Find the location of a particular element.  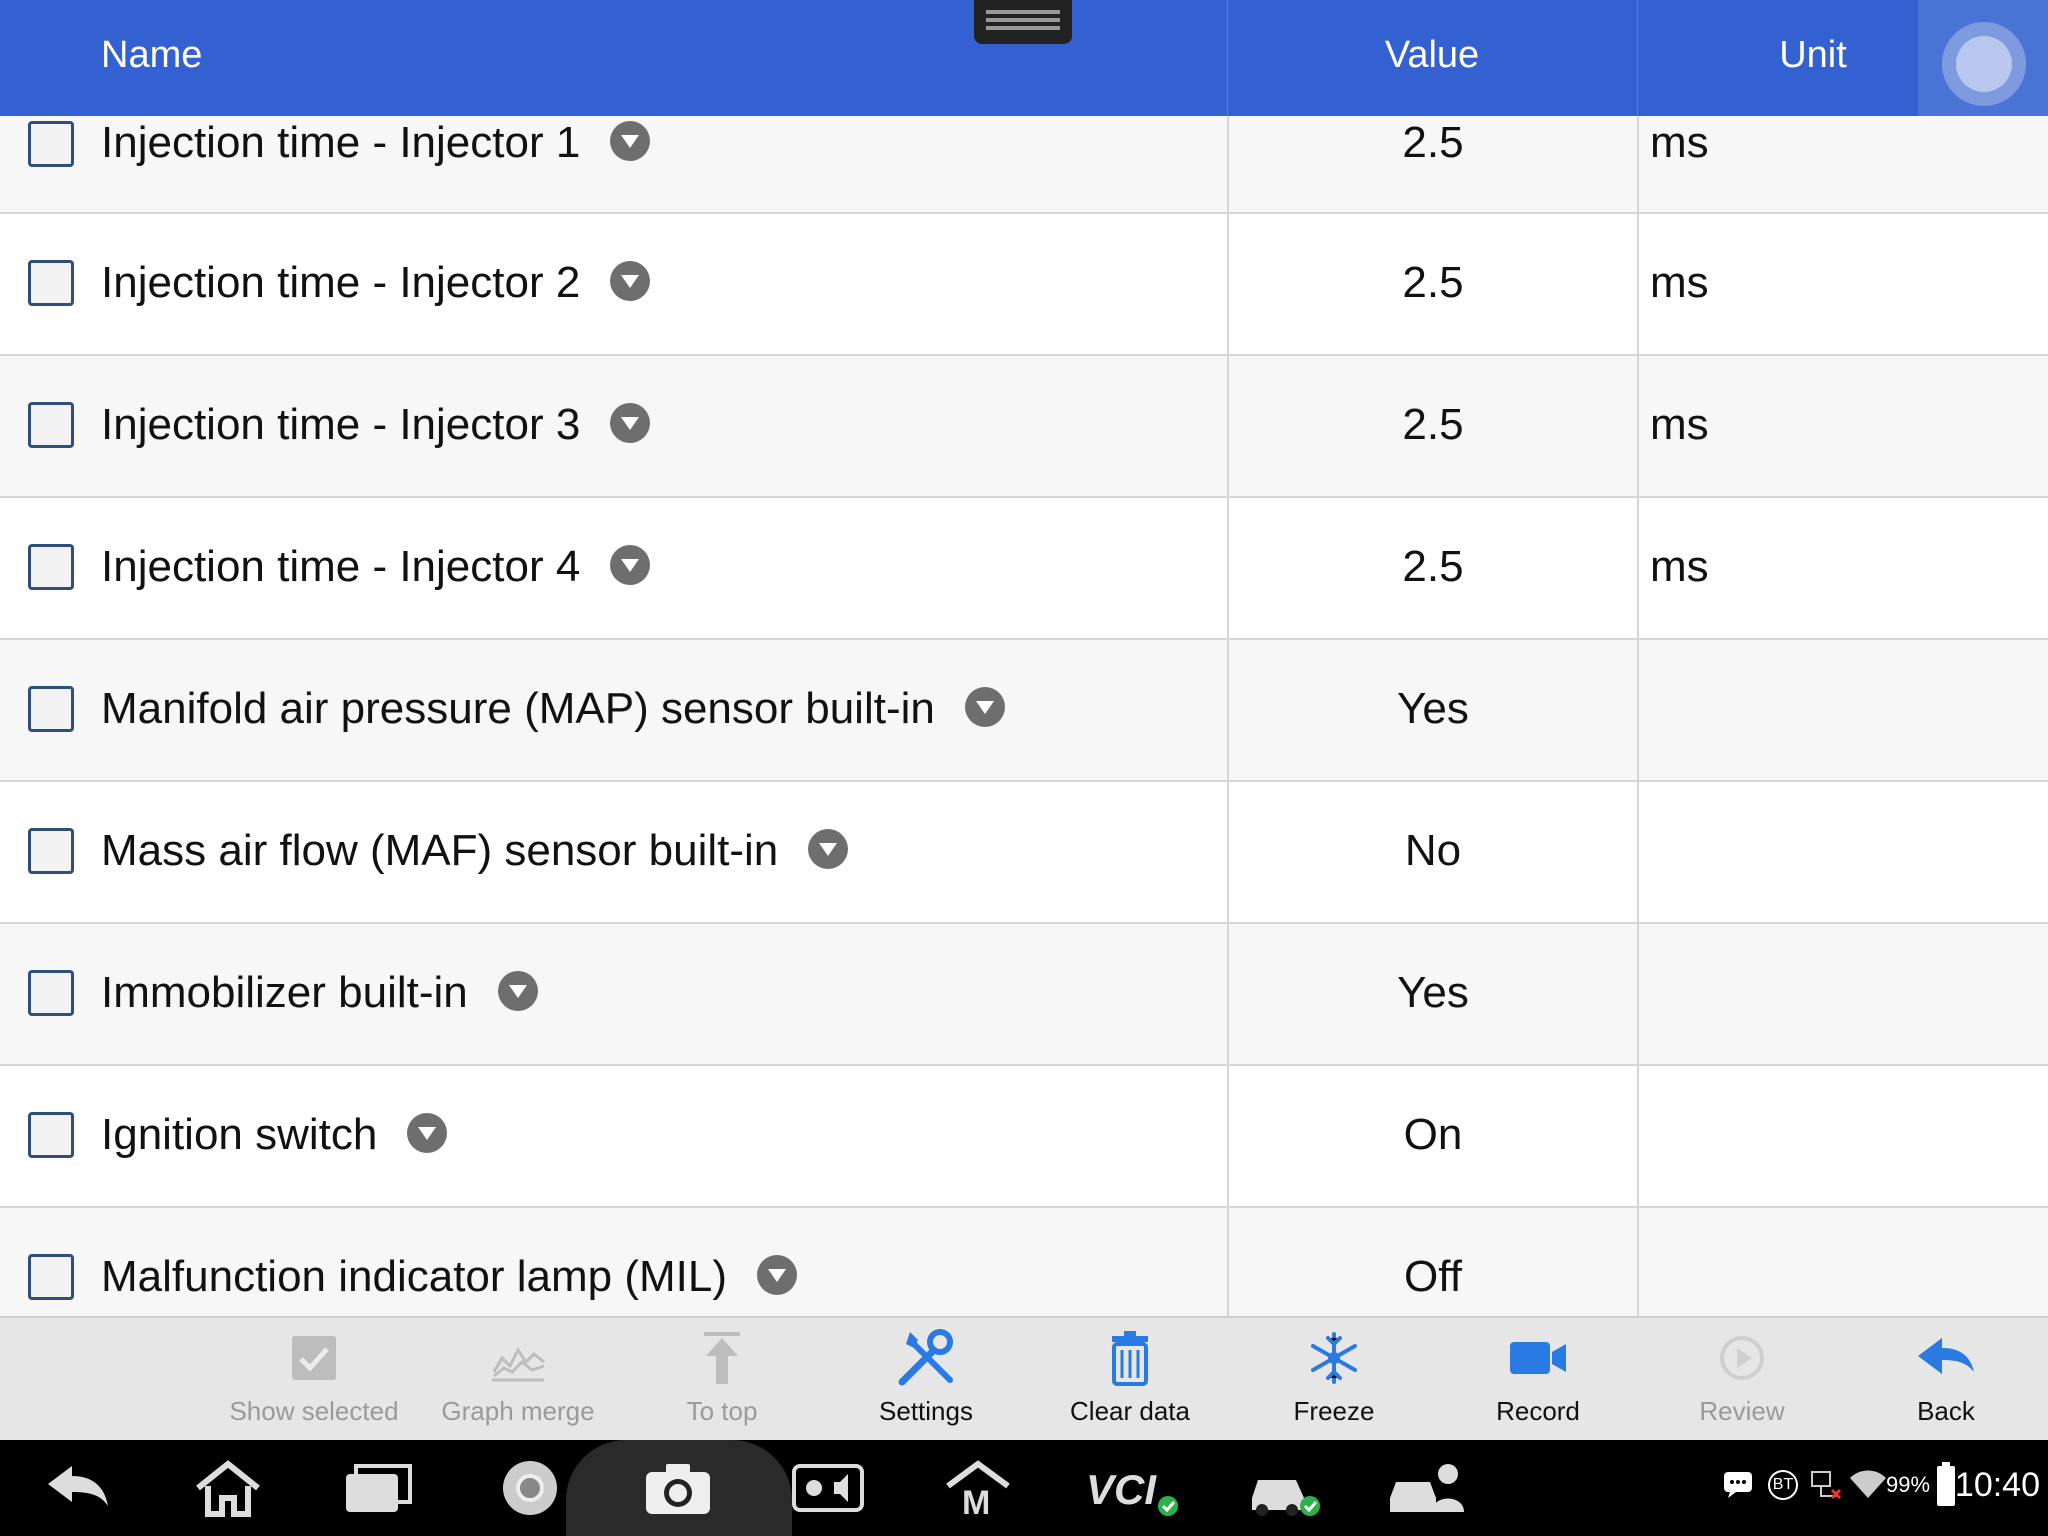

camera-icon is located at coordinates (678, 1488).